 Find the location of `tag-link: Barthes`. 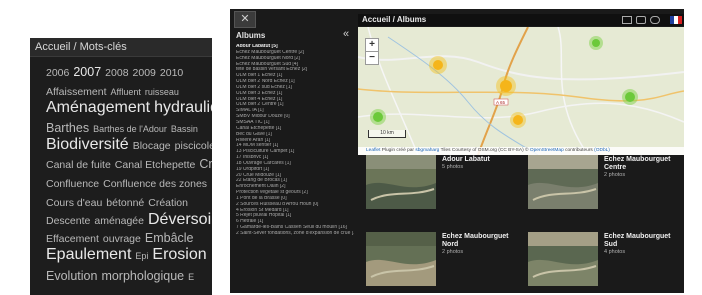

tag-link: Barthes is located at coordinates (67, 128).